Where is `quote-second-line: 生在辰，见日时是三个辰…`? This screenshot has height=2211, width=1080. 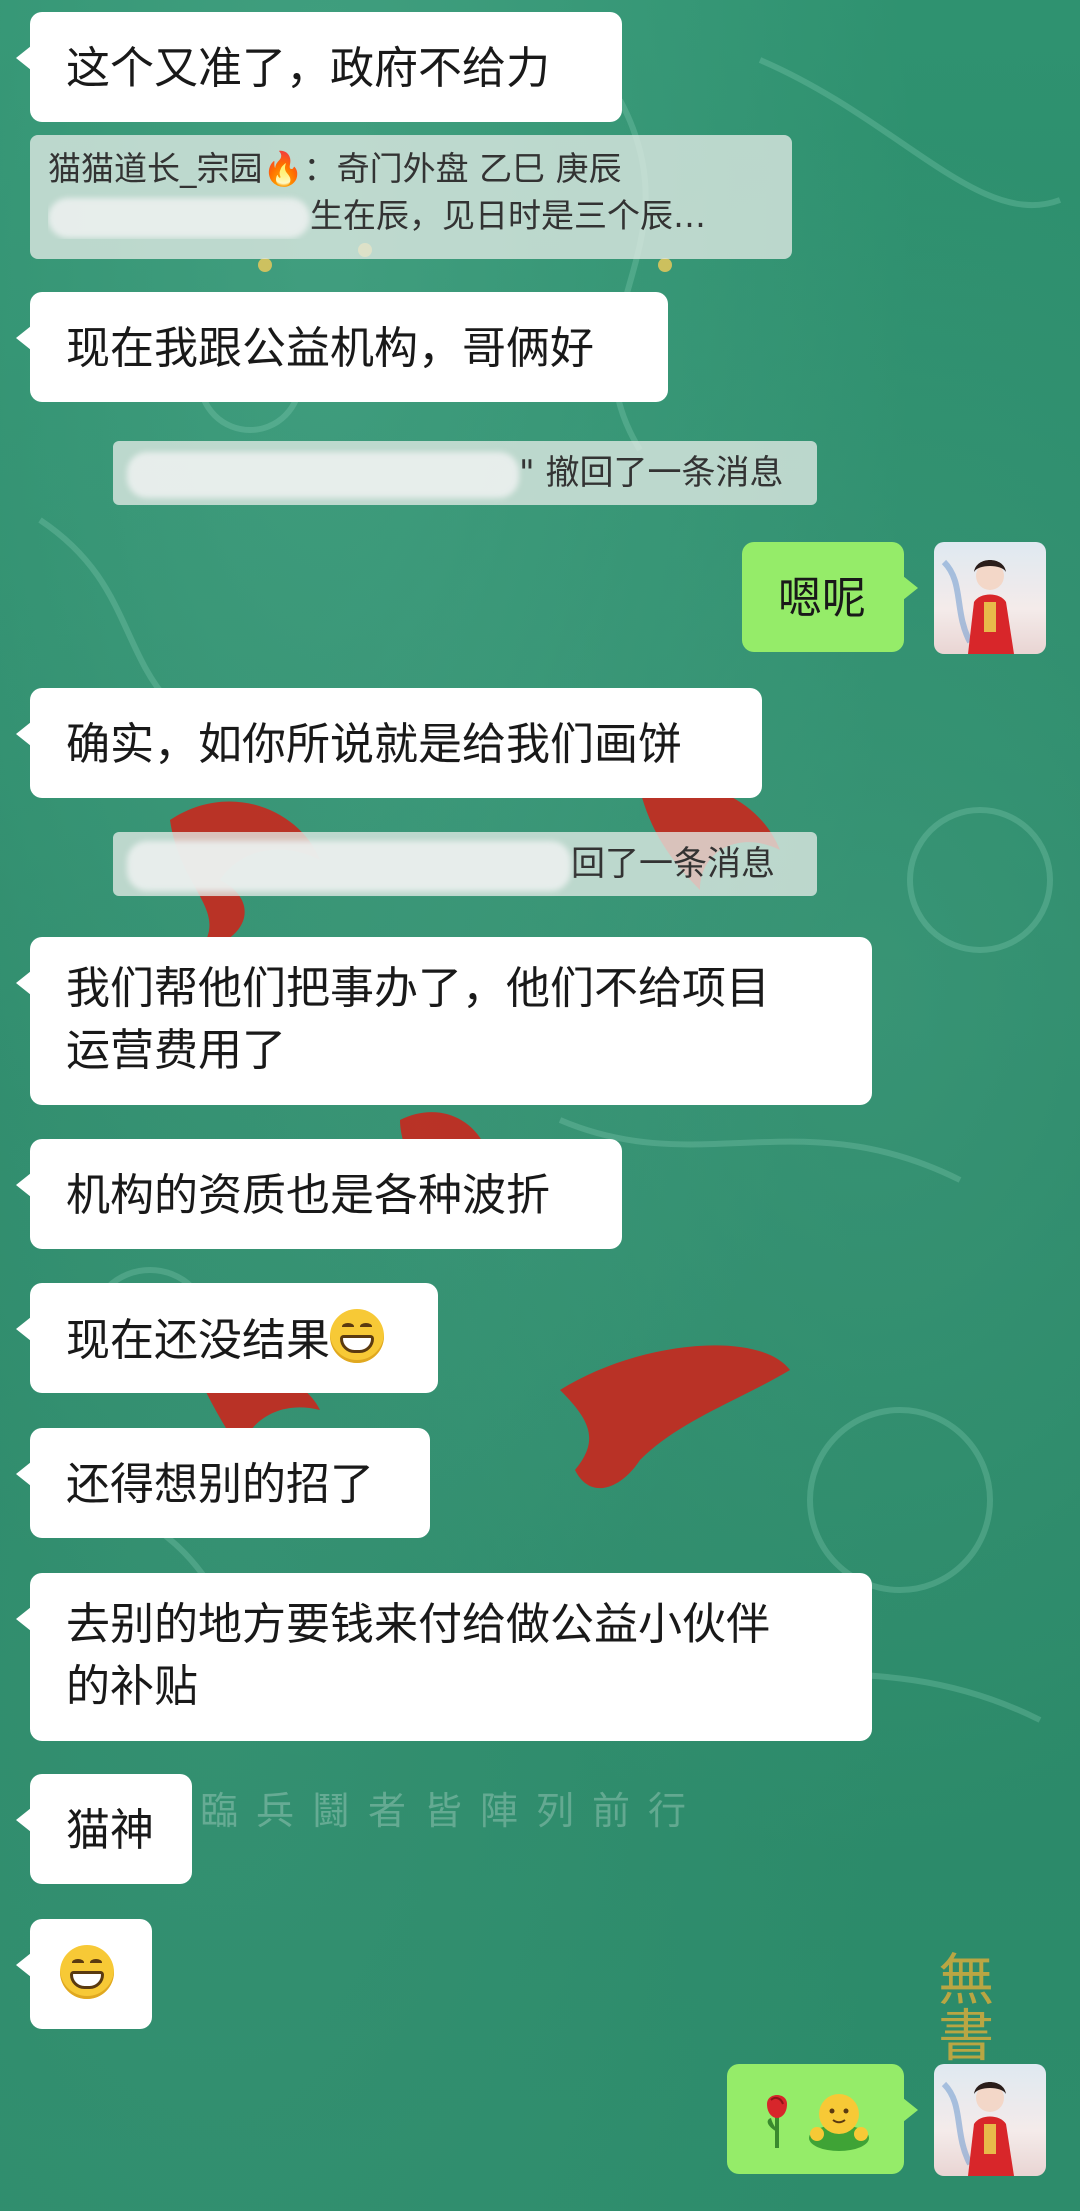 quote-second-line: 生在辰，见日时是三个辰… is located at coordinates (508, 215).